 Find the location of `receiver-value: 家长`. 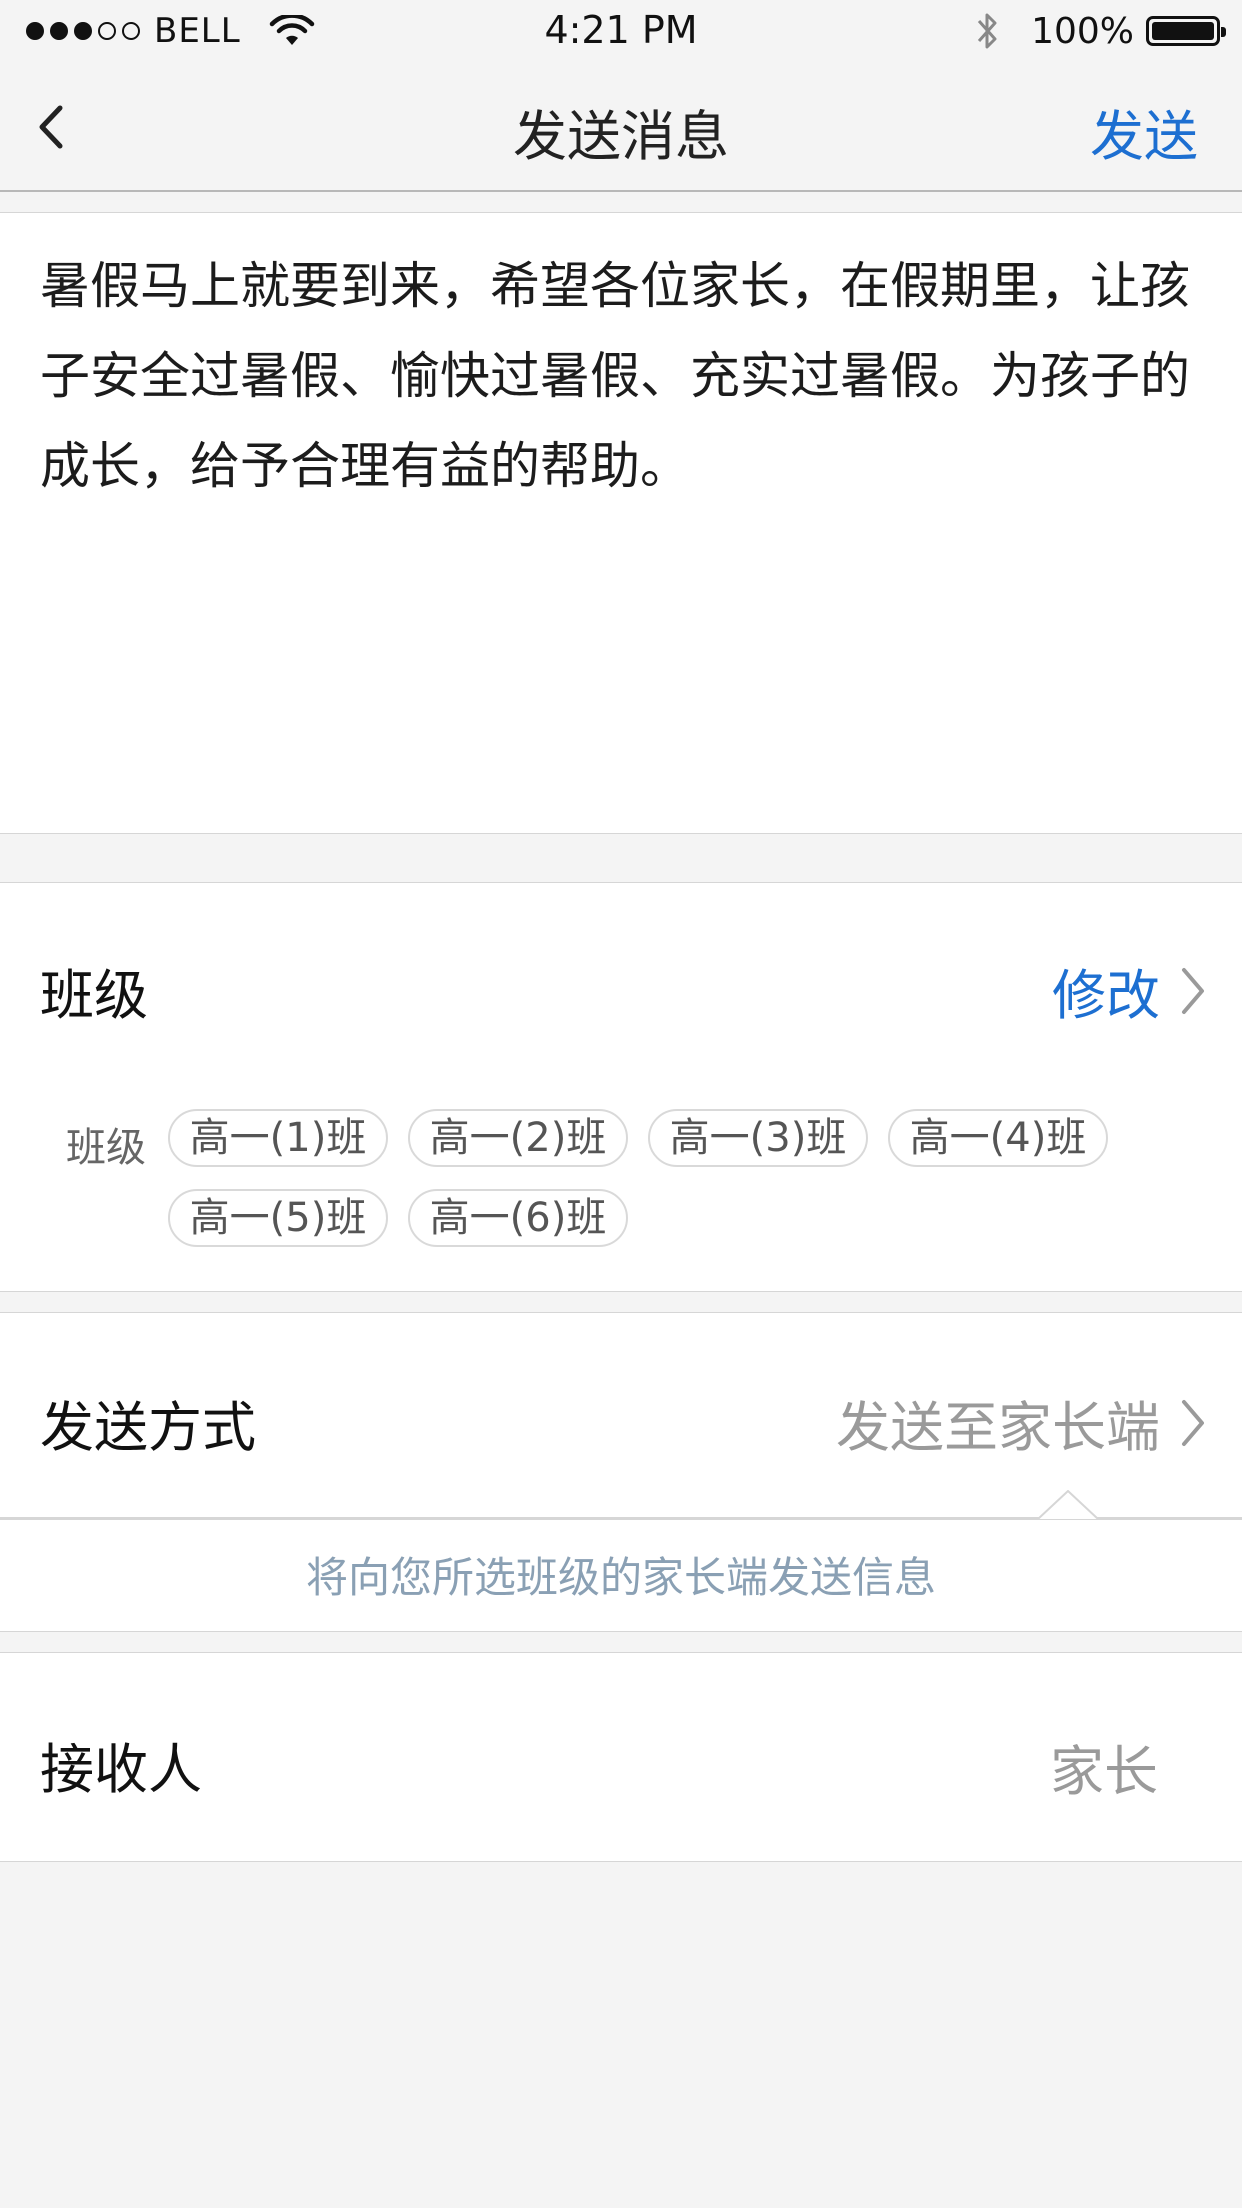

receiver-value: 家长 is located at coordinates (1104, 1771).